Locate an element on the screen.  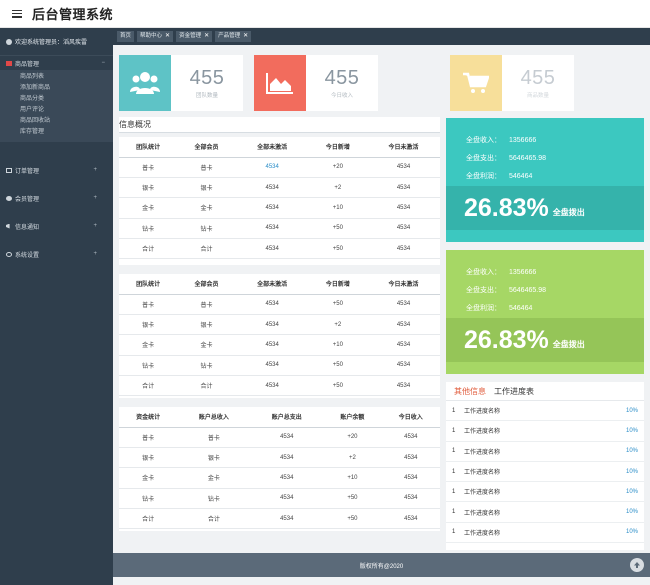
table-row: 金卡 金卡 4534 +10 4534 is located at coordinates (279, 478).